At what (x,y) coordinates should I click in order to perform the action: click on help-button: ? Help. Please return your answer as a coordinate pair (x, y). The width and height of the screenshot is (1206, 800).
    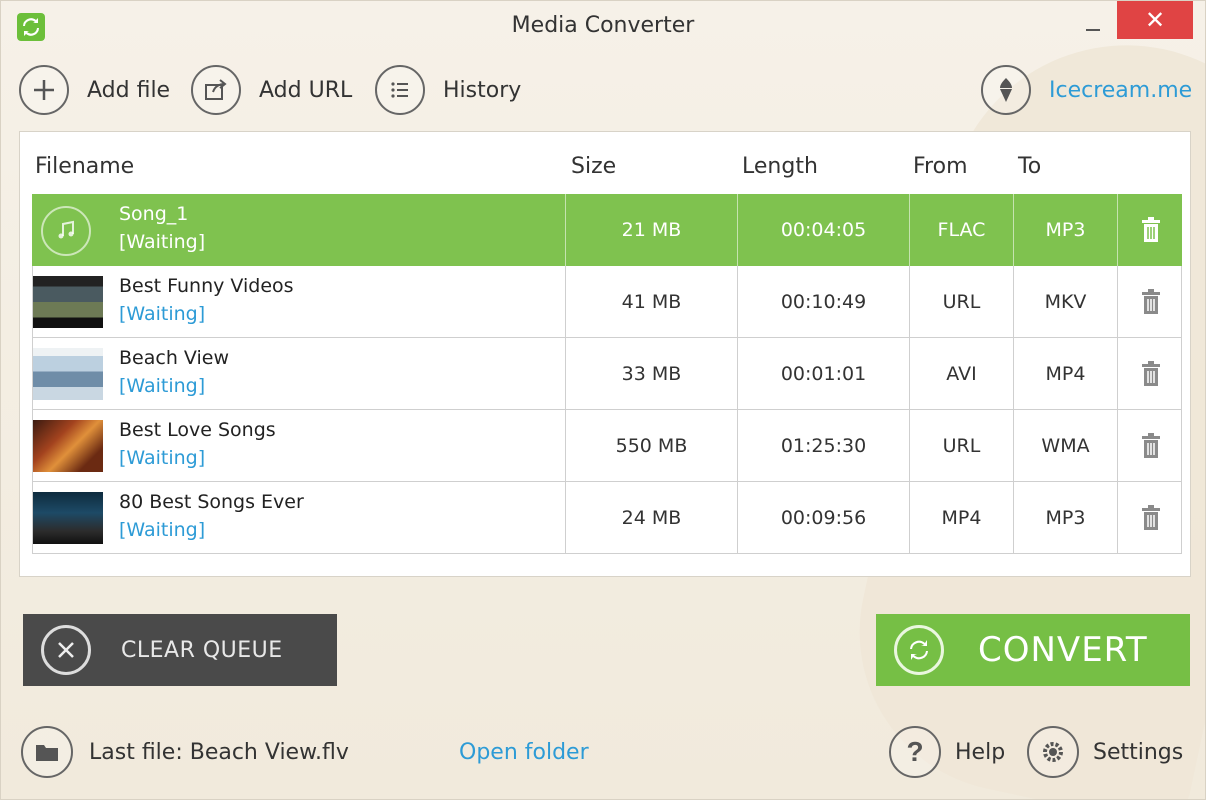
    Looking at the image, I should click on (947, 752).